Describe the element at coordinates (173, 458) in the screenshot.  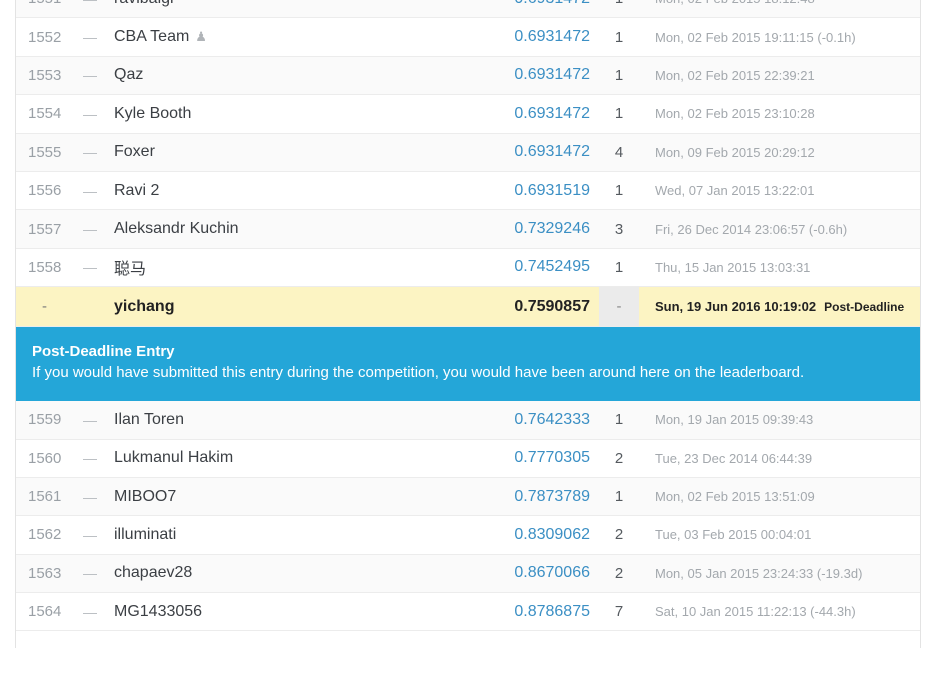
I see `team-name-text: Lukmanul Hakim` at that location.